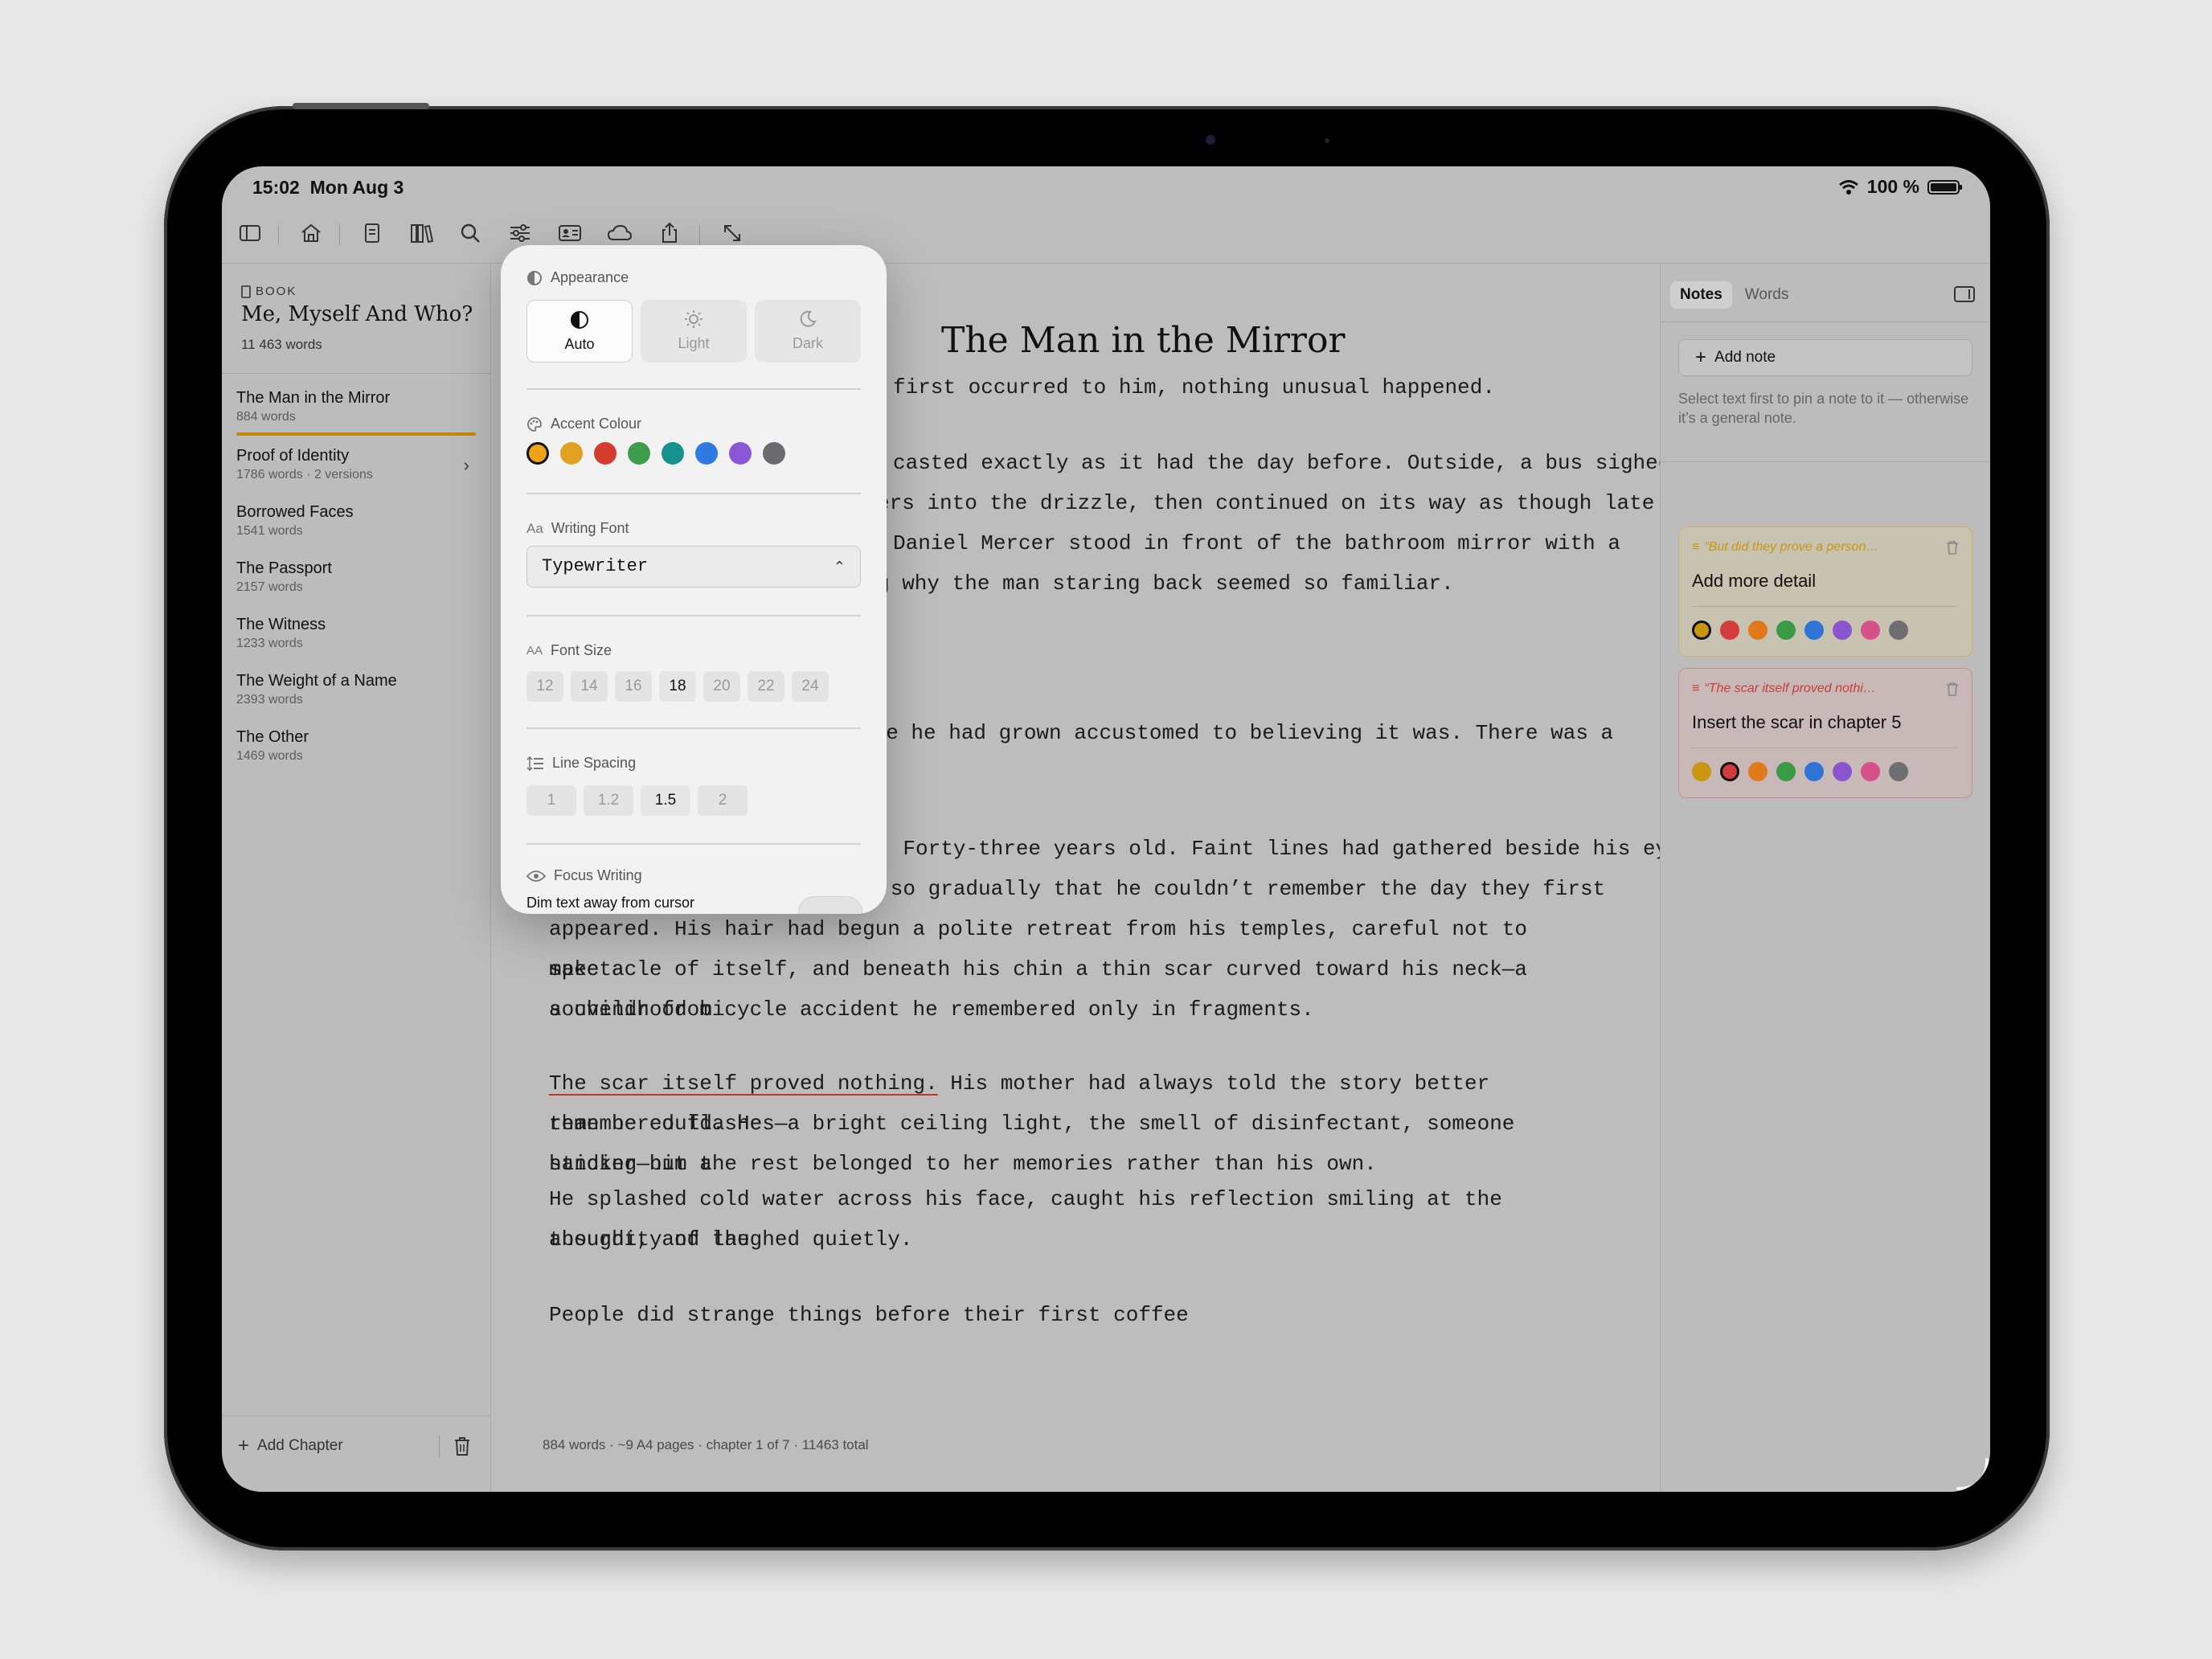 The height and width of the screenshot is (1659, 2212). I want to click on font-size-option: 16, so click(633, 686).